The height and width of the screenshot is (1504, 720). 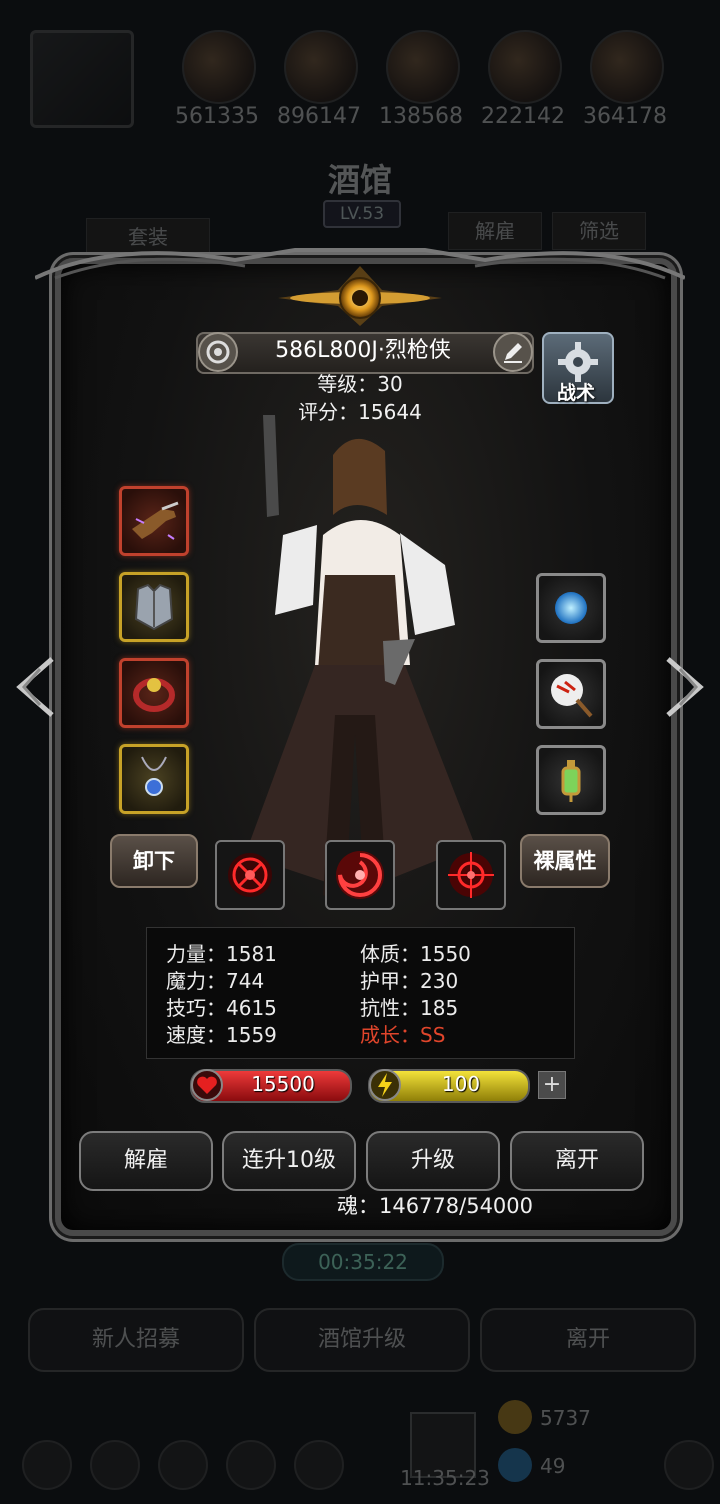 I want to click on upgrade-10-levels-button: 连升10级, so click(x=289, y=1161).